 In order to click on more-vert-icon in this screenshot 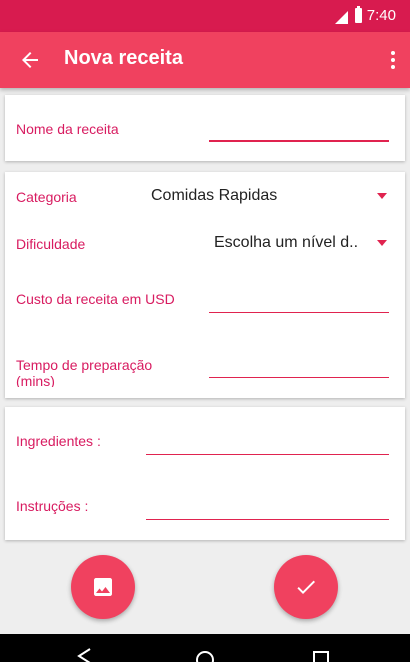, I will do `click(393, 60)`.